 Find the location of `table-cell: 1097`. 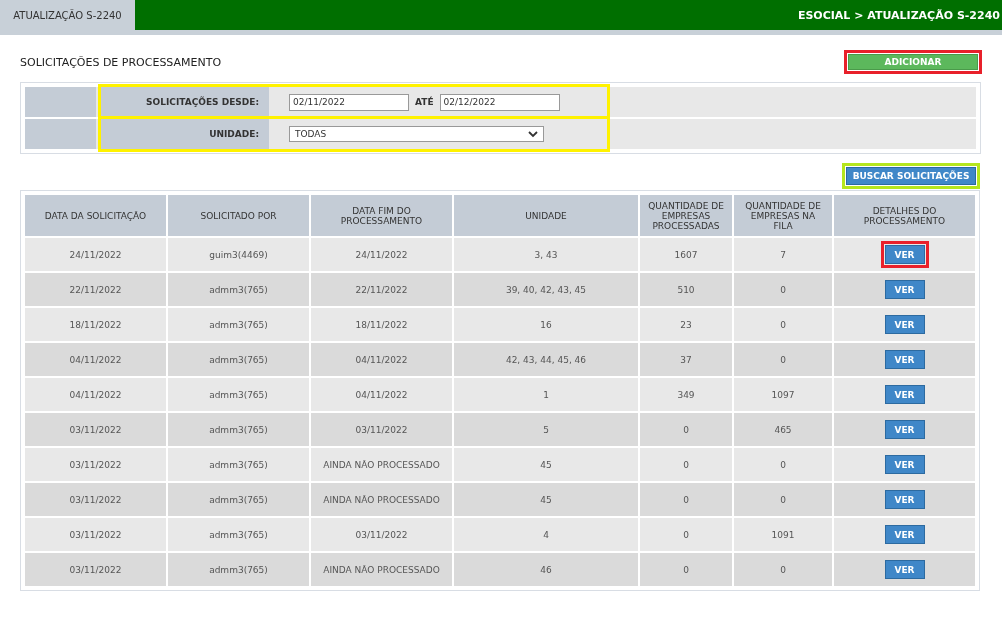

table-cell: 1097 is located at coordinates (783, 394).